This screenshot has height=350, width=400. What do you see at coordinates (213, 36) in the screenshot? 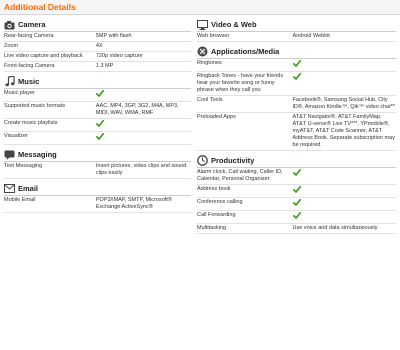
I see `spec-label: Web browser` at bounding box center [213, 36].